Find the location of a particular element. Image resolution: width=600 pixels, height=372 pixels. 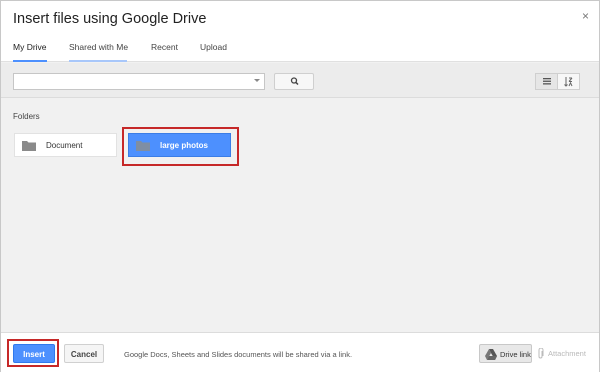

tab-label: My Drive is located at coordinates (30, 47).